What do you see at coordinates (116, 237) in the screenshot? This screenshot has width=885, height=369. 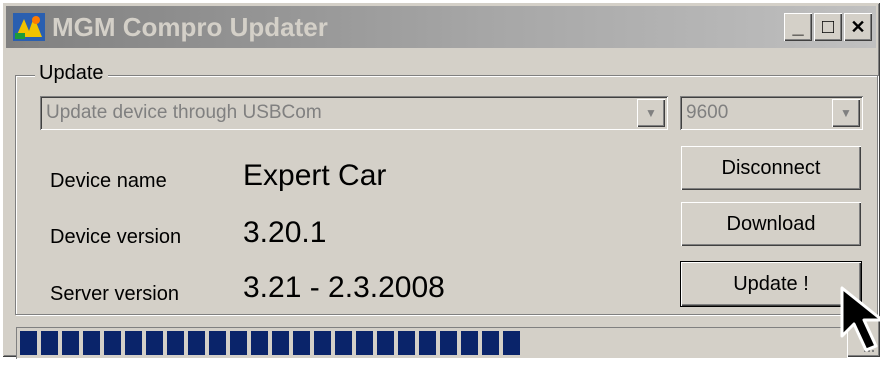 I see `device-version-label: Device version` at bounding box center [116, 237].